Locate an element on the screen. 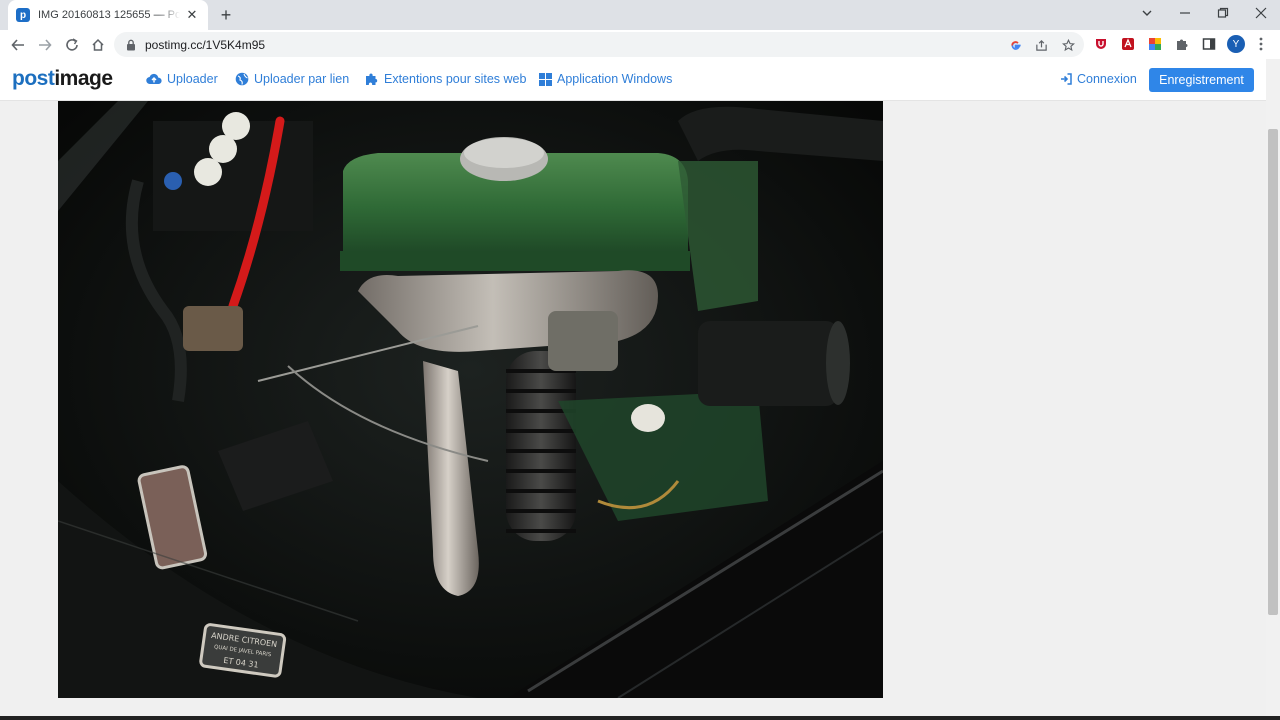 The height and width of the screenshot is (720, 1280). google-translate-icon is located at coordinates (1015, 45).